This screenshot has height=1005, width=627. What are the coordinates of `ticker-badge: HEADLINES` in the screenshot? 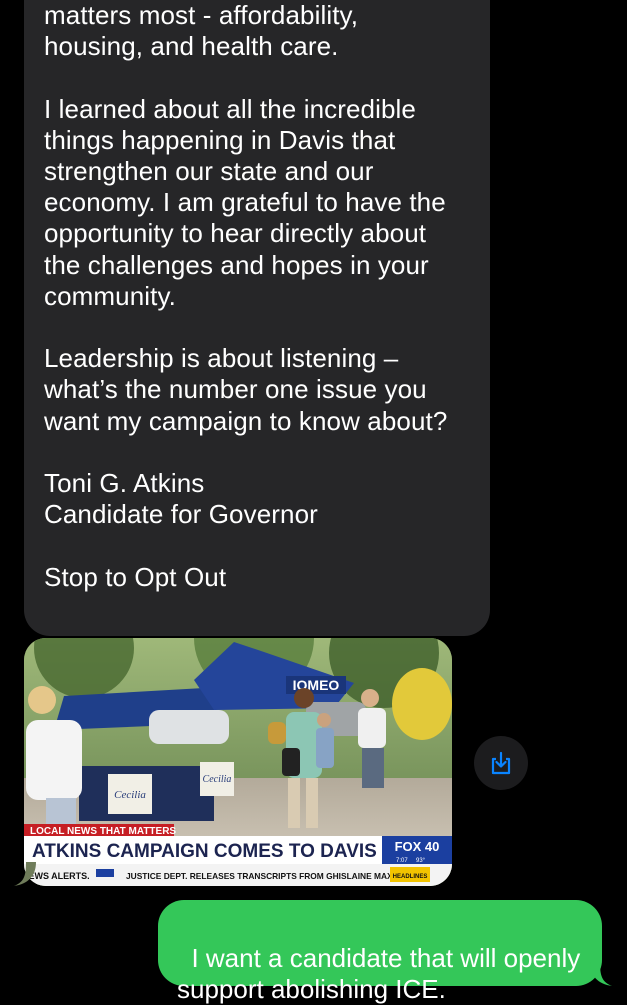 It's located at (410, 877).